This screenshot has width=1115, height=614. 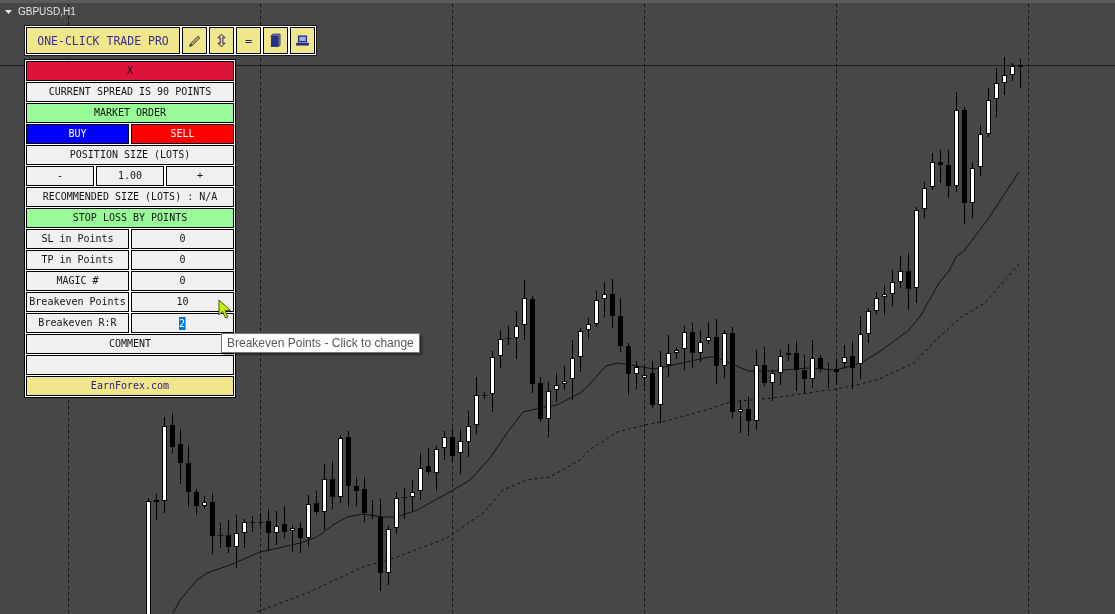 I want to click on setting-label: MAGIC #, so click(x=77, y=281).